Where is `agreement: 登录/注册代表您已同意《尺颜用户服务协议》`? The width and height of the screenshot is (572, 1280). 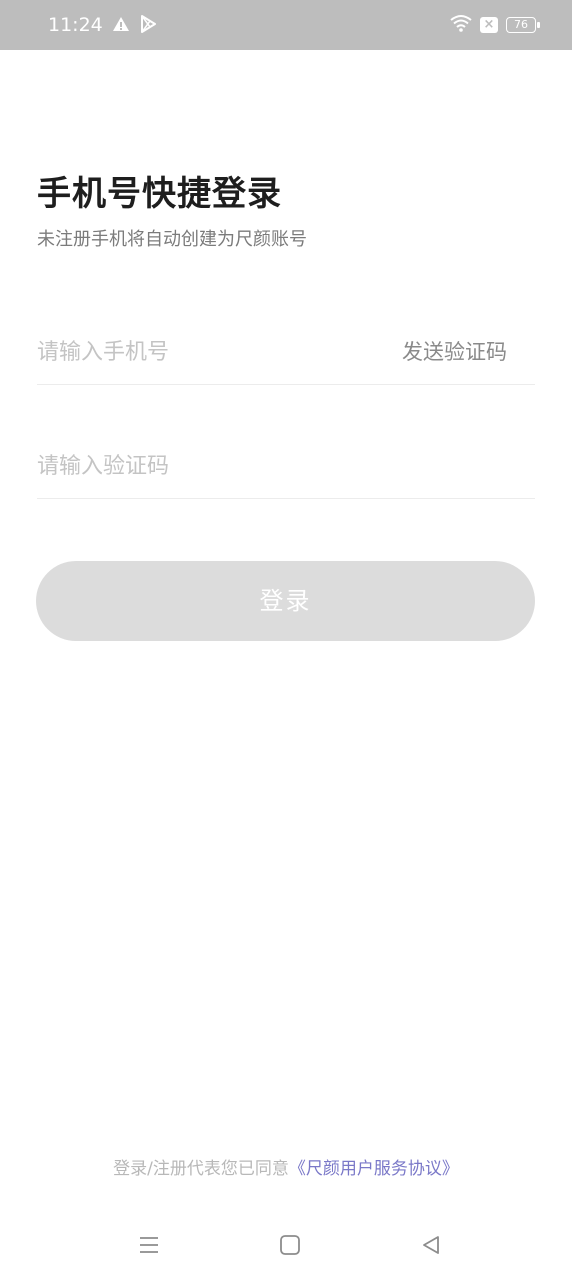
agreement: 登录/注册代表您已同意《尺颜用户服务协议》 is located at coordinates (286, 1169).